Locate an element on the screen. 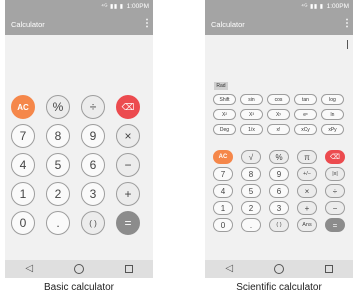 Image resolution: width=356 pixels, height=296 pixels. tan-button: tan is located at coordinates (305, 99).